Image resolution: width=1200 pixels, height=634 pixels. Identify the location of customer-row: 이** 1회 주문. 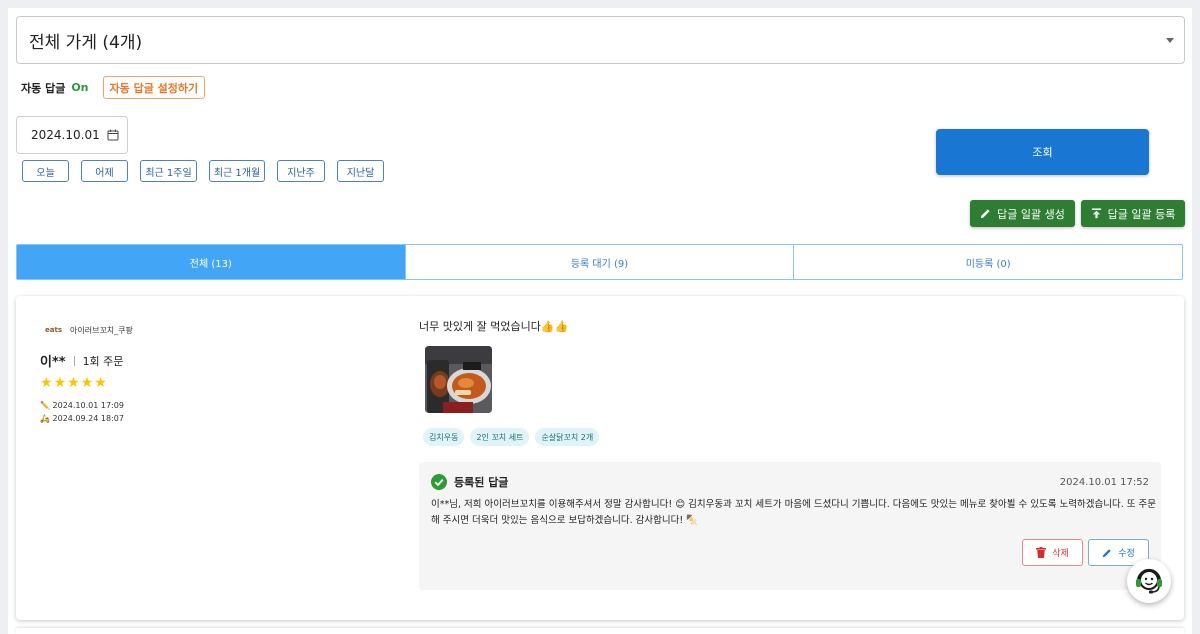
(82, 361).